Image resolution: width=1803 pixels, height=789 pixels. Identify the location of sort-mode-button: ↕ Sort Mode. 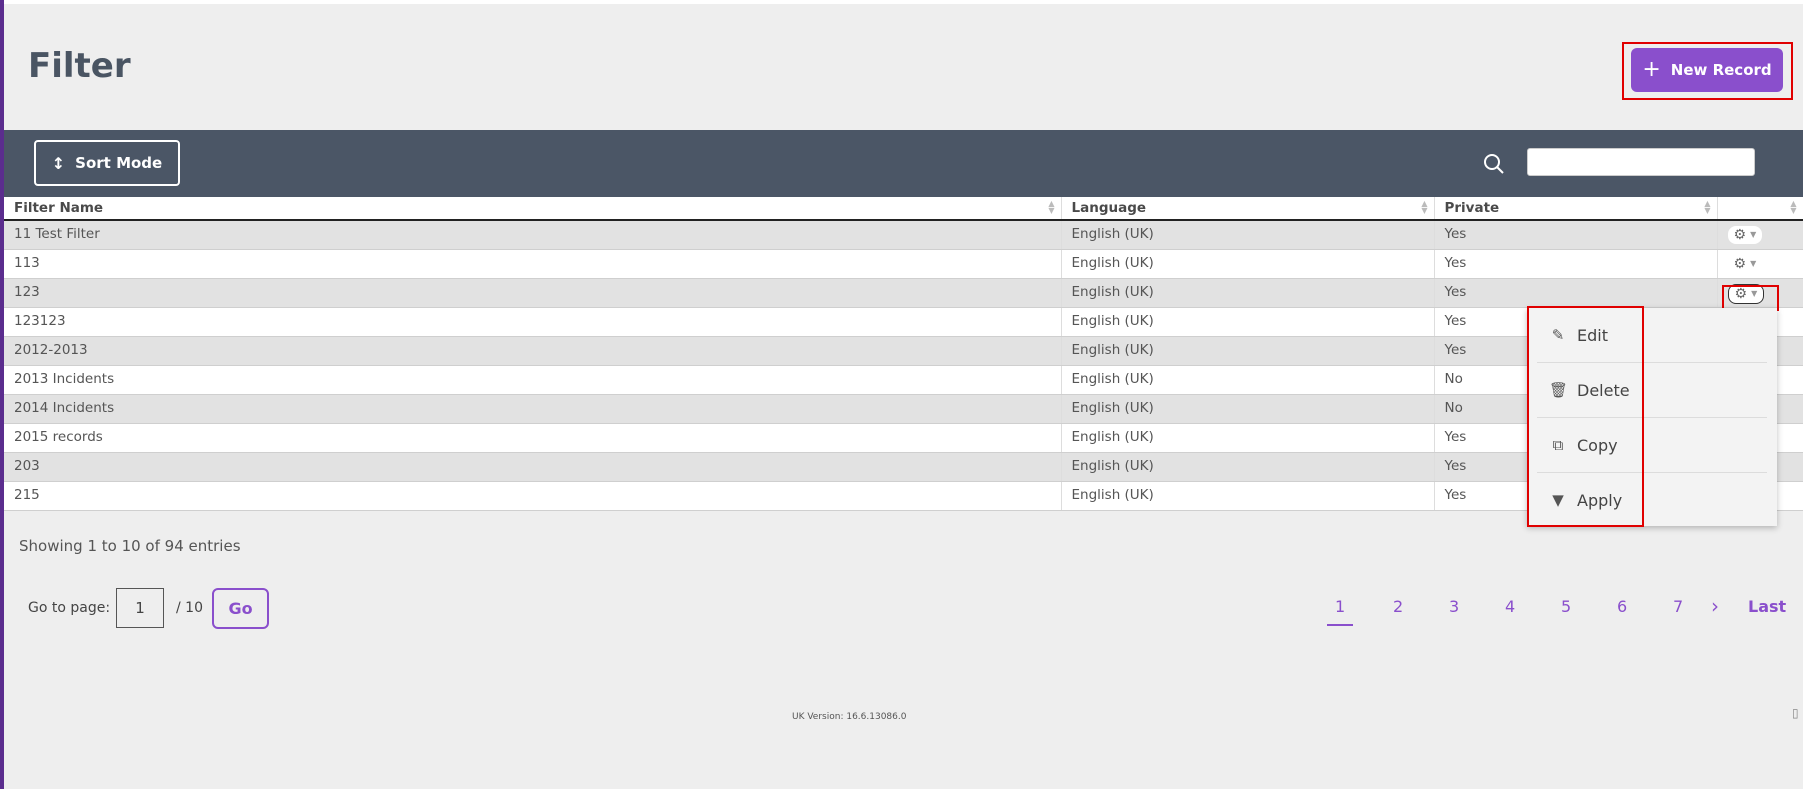
(107, 163).